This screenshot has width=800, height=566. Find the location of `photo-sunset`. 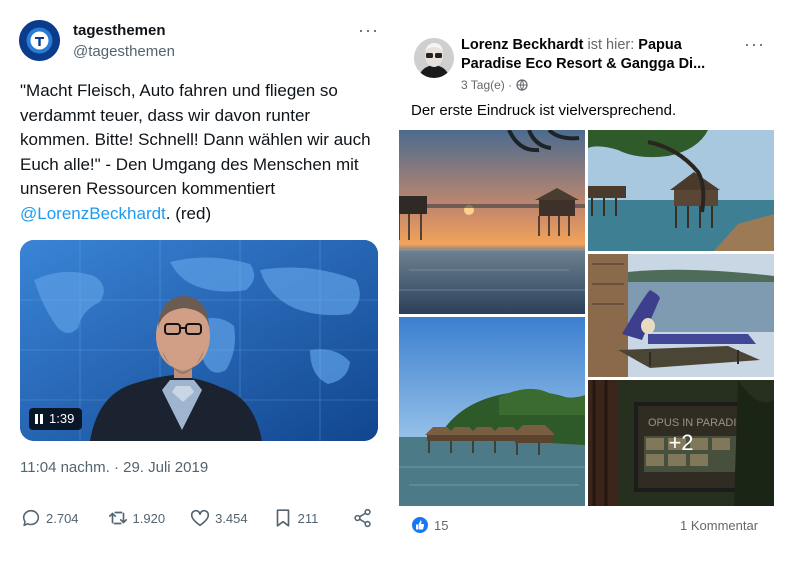

photo-sunset is located at coordinates (492, 222).